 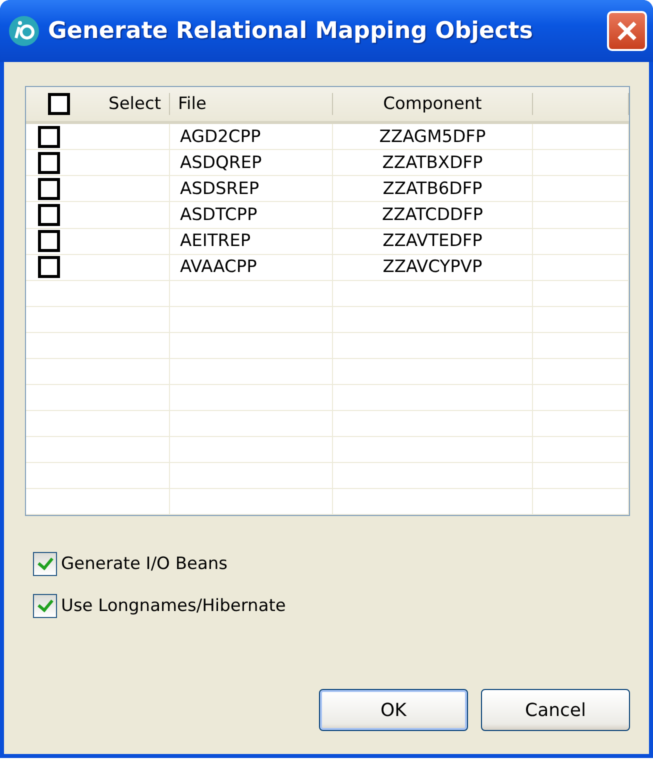 What do you see at coordinates (433, 104) in the screenshot?
I see `column-header: Component` at bounding box center [433, 104].